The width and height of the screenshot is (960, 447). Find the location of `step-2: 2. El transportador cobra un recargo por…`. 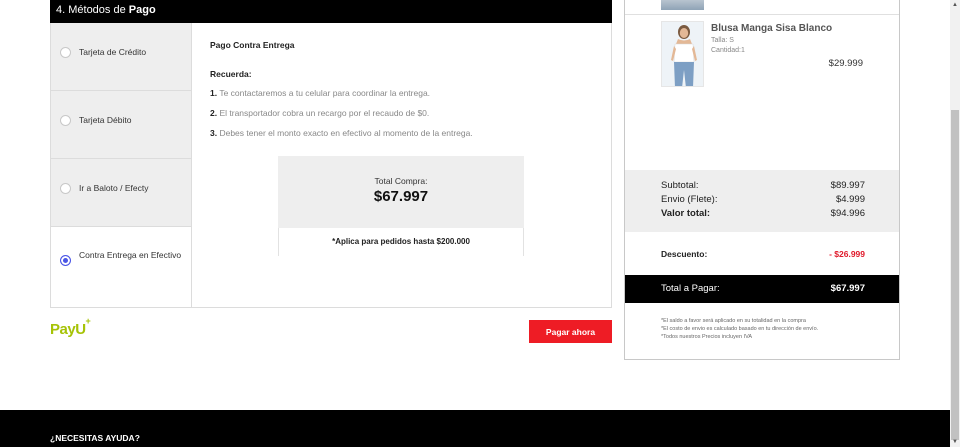

step-2: 2. El transportador cobra un recargo por… is located at coordinates (319, 113).